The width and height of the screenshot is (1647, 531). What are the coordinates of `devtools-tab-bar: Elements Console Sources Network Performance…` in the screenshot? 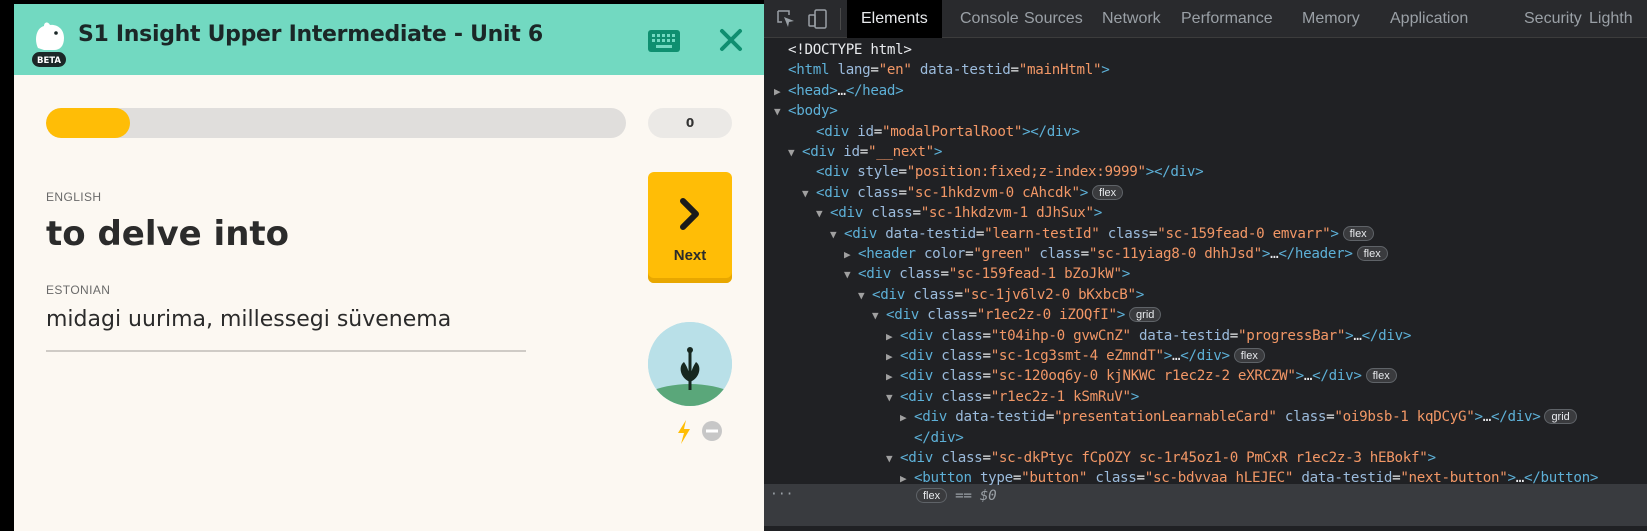 It's located at (1205, 19).